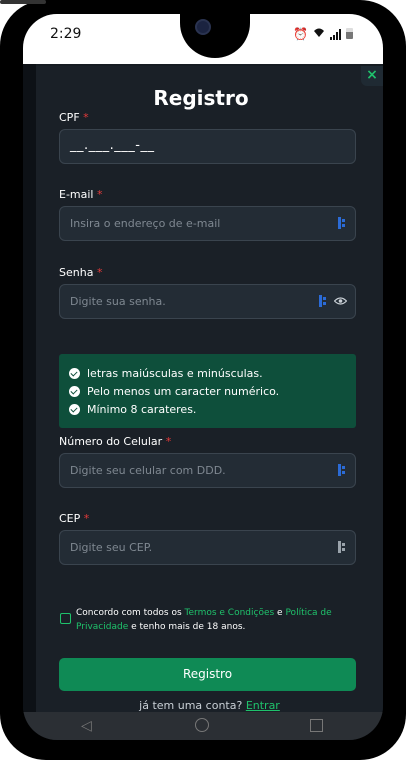  What do you see at coordinates (263, 705) in the screenshot?
I see `login-link: Entrar` at bounding box center [263, 705].